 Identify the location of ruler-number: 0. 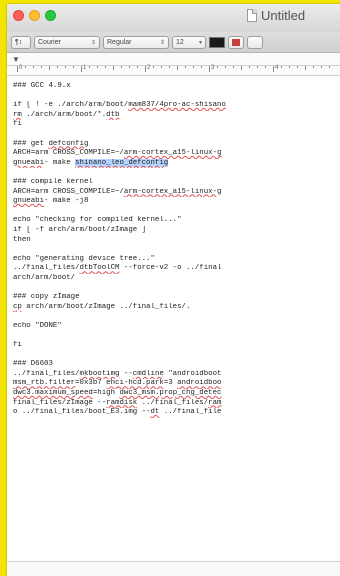
(21, 68).